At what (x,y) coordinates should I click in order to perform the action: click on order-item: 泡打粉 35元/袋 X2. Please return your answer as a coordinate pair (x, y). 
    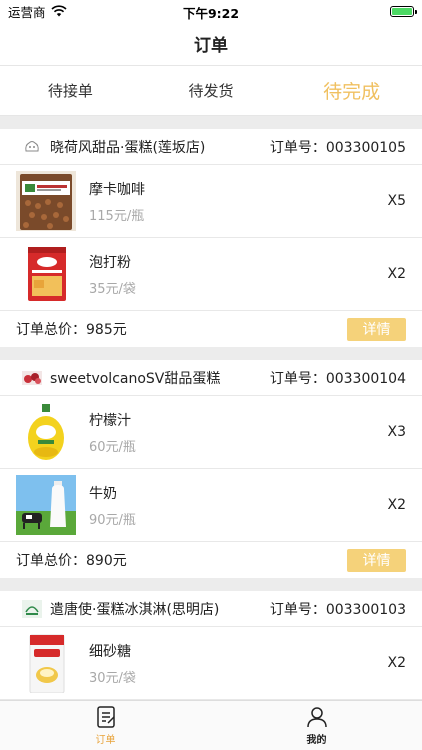
    Looking at the image, I should click on (211, 274).